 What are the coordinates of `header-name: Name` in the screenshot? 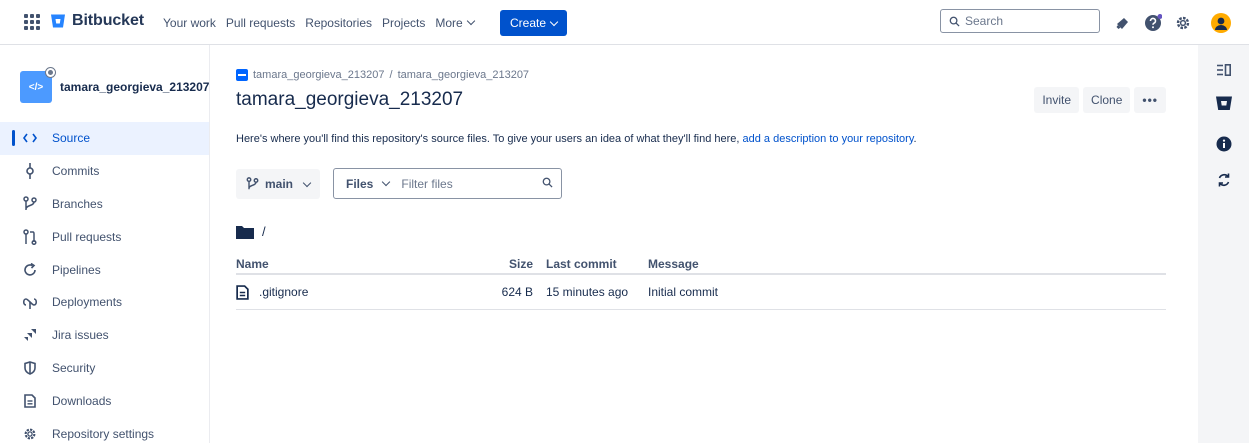 It's located at (252, 263).